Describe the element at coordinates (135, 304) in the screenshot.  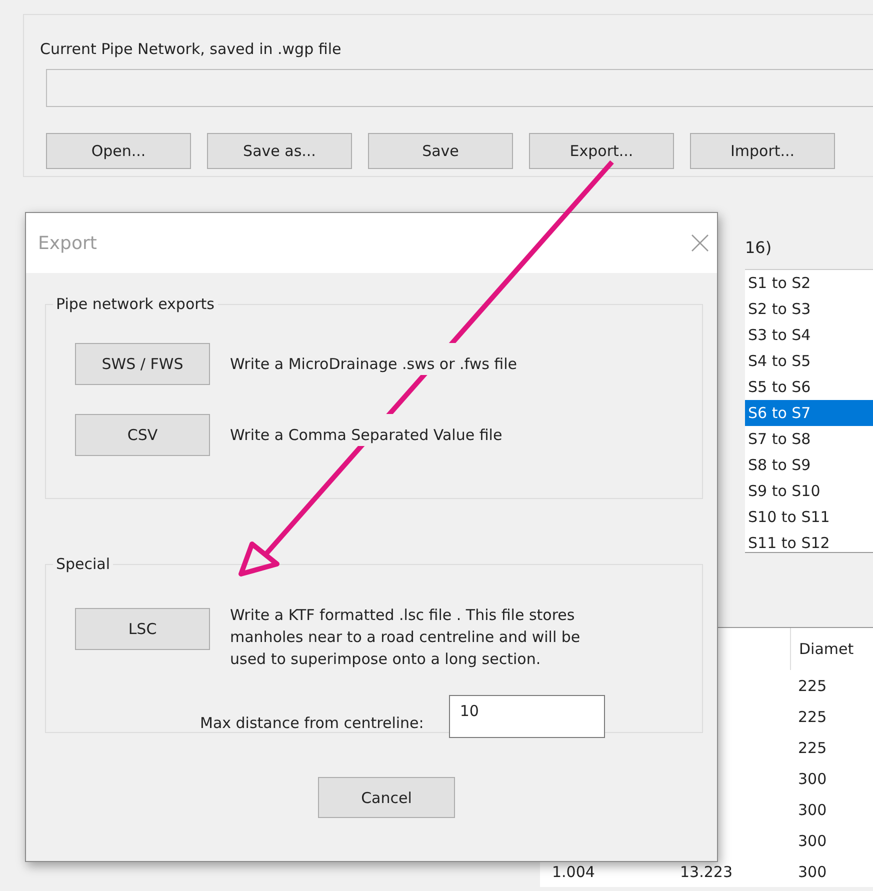
I see `group-label: Pipe network exports` at that location.